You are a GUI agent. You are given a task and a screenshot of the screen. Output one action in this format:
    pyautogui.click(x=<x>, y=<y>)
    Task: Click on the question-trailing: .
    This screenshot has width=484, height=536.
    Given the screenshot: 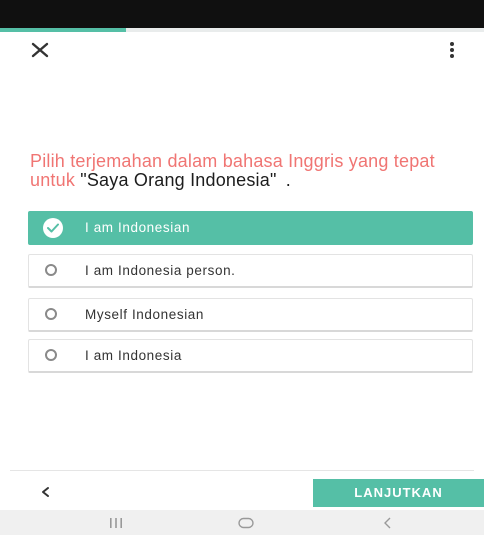 What is the action you would take?
    pyautogui.click(x=288, y=180)
    